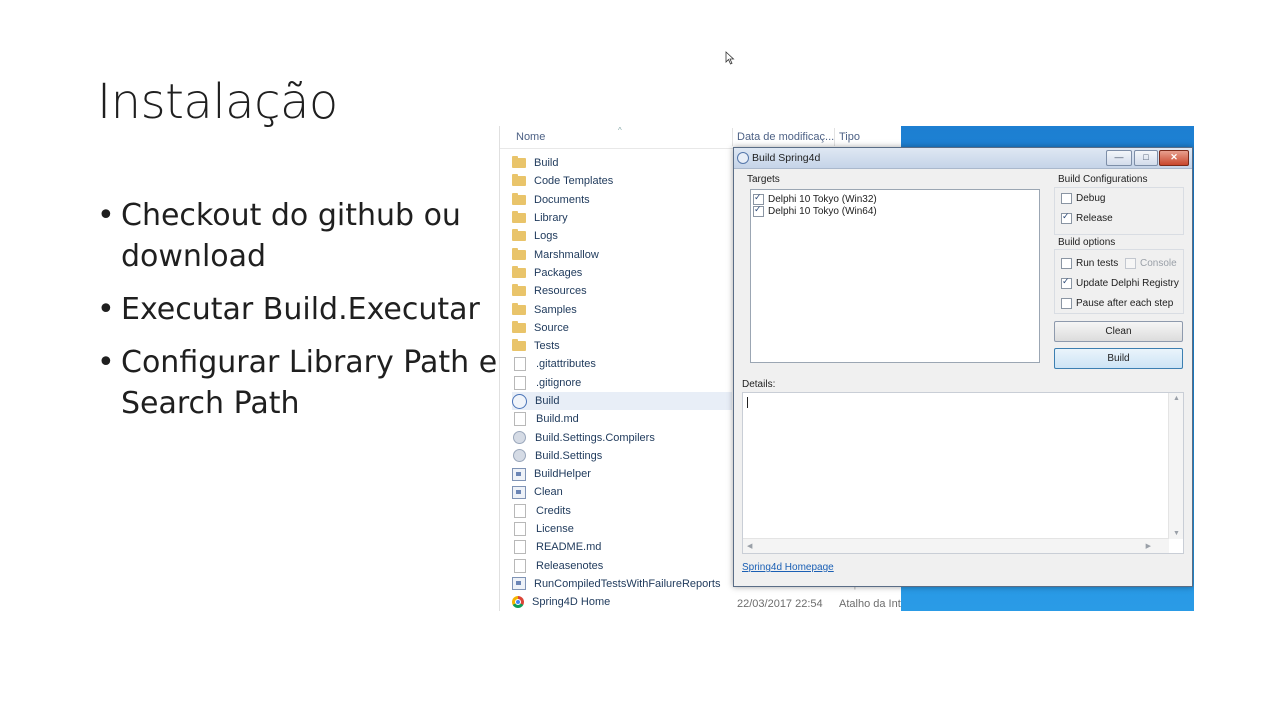  I want to click on horizontal-scrollbar: ◀ ▶, so click(956, 545).